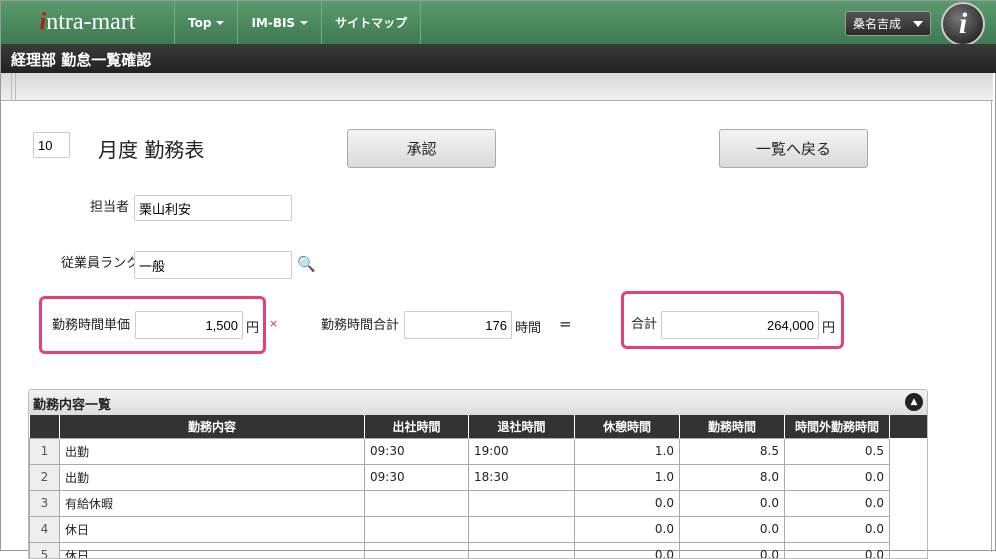  I want to click on table-row: 1 出勤 09:30 19:00 1.0 8.5 0.5, so click(478, 451).